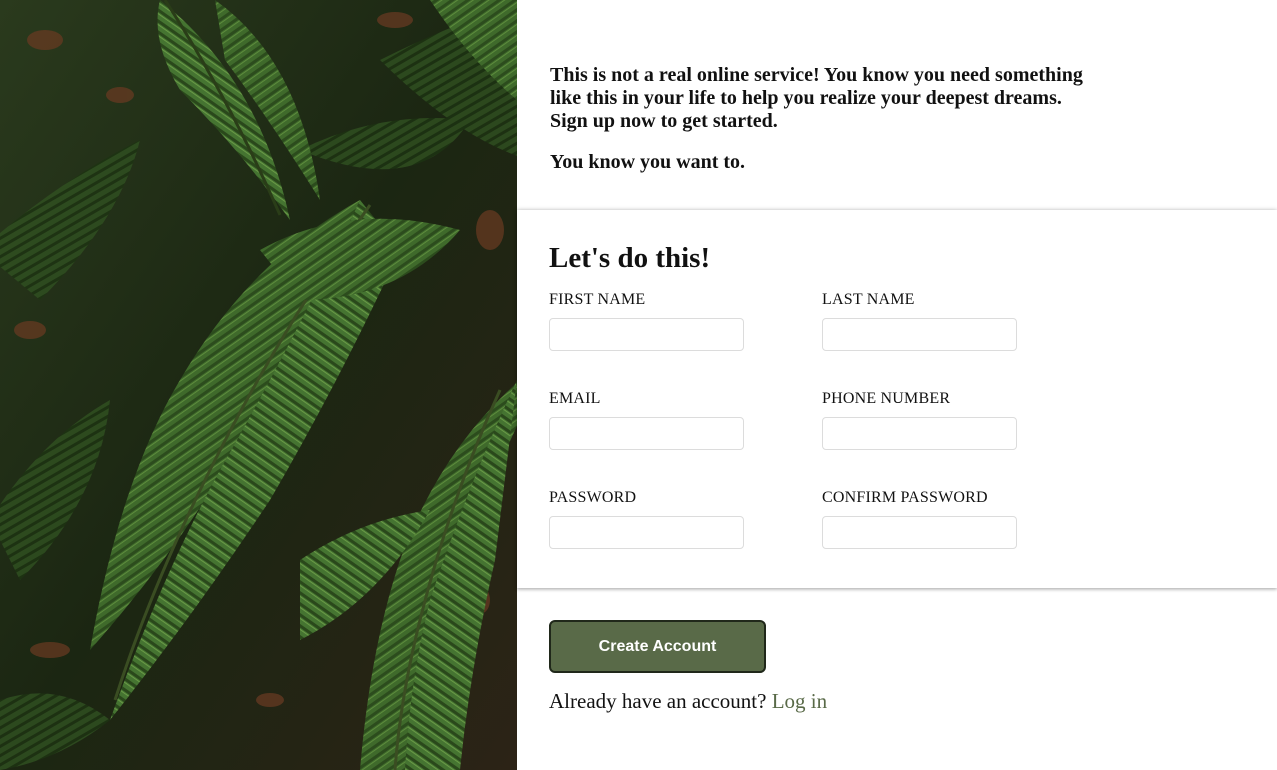 Image resolution: width=1277 pixels, height=770 pixels. Describe the element at coordinates (646, 433) in the screenshot. I see `email-input` at that location.